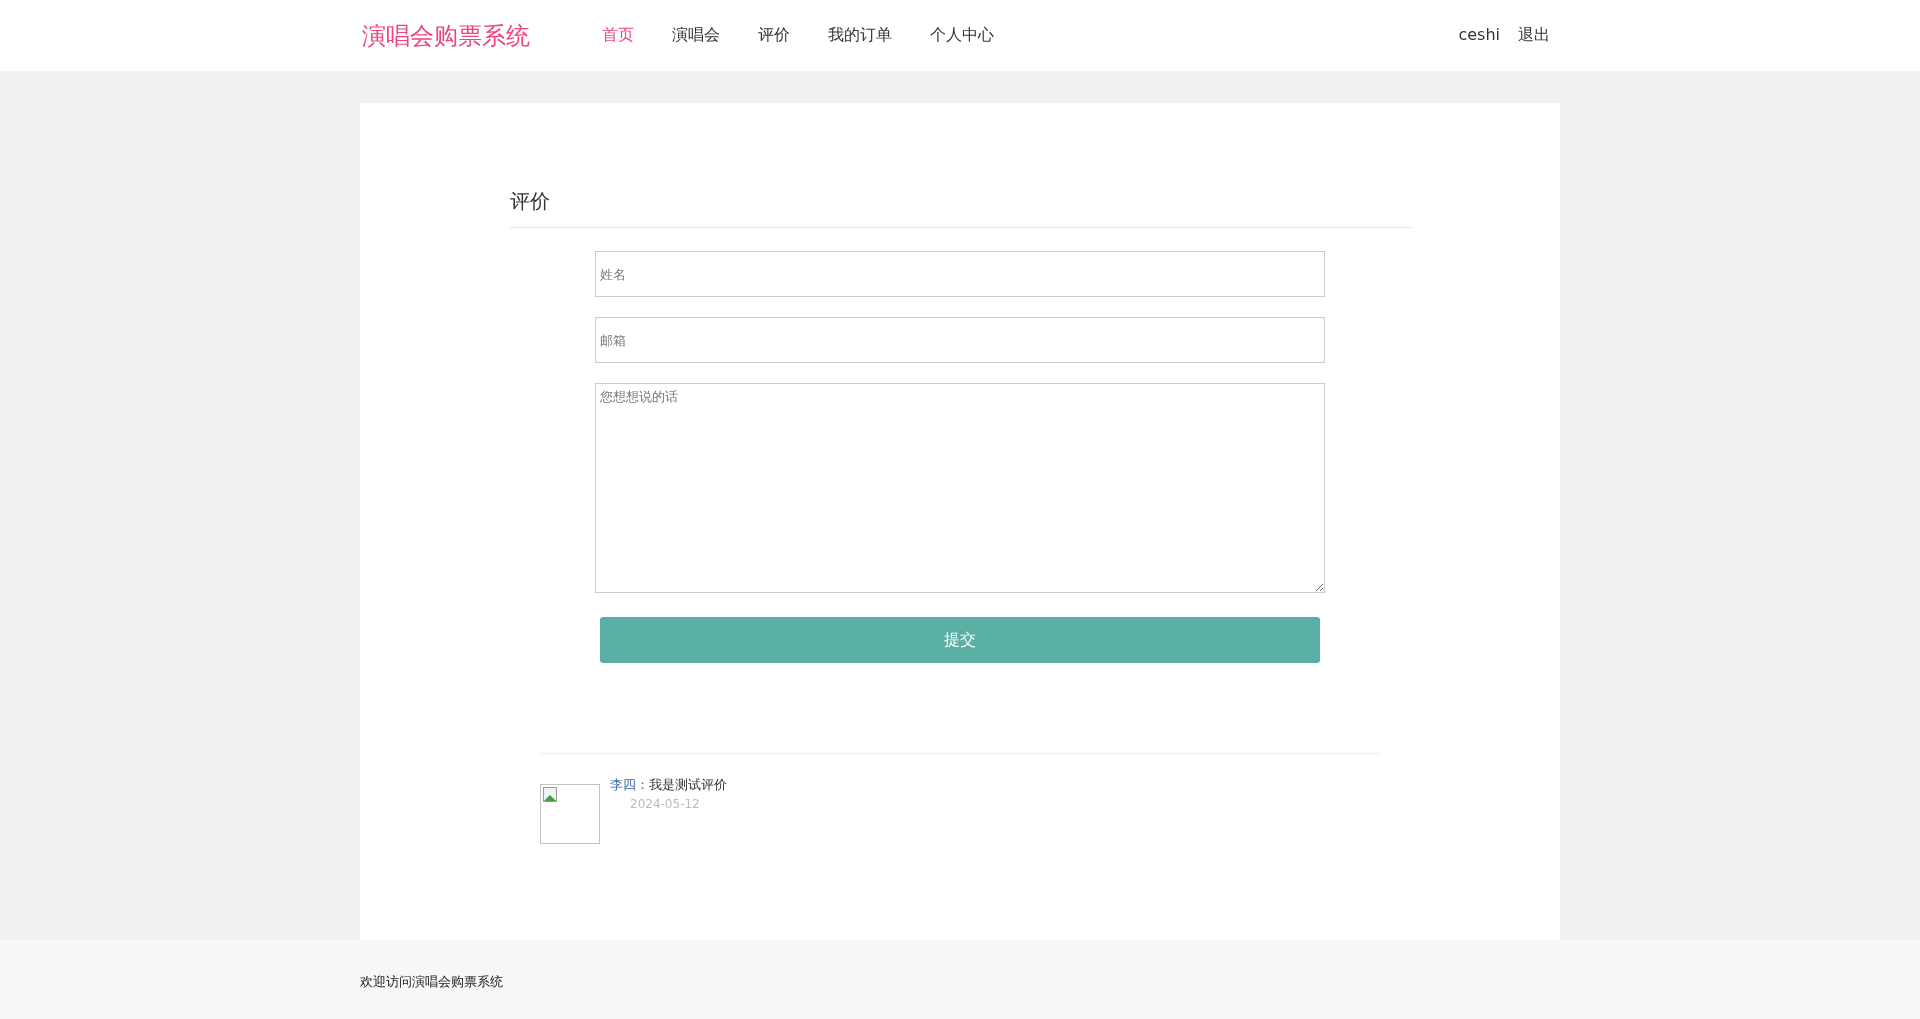 Image resolution: width=1920 pixels, height=1019 pixels. What do you see at coordinates (1534, 35) in the screenshot?
I see `logout-link: 退出` at bounding box center [1534, 35].